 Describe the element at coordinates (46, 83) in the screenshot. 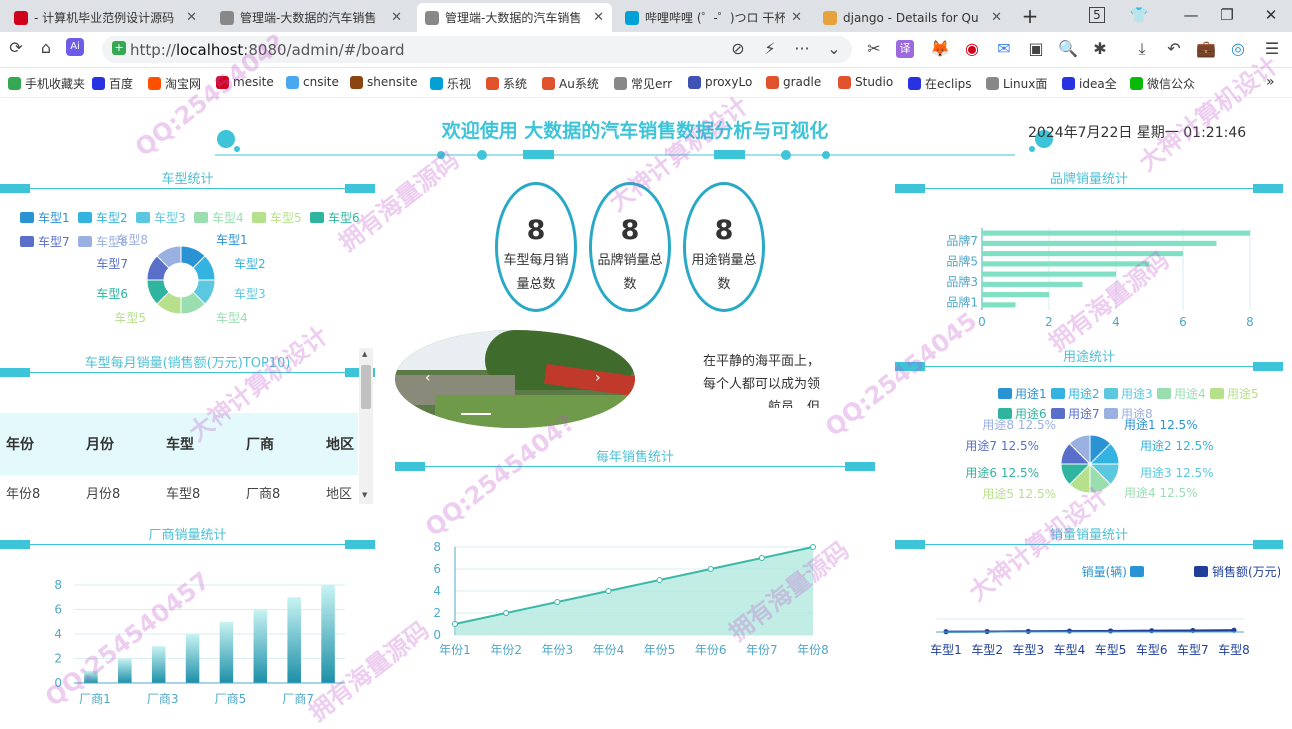

I see `bookmark-item: 手机收藏夹` at that location.